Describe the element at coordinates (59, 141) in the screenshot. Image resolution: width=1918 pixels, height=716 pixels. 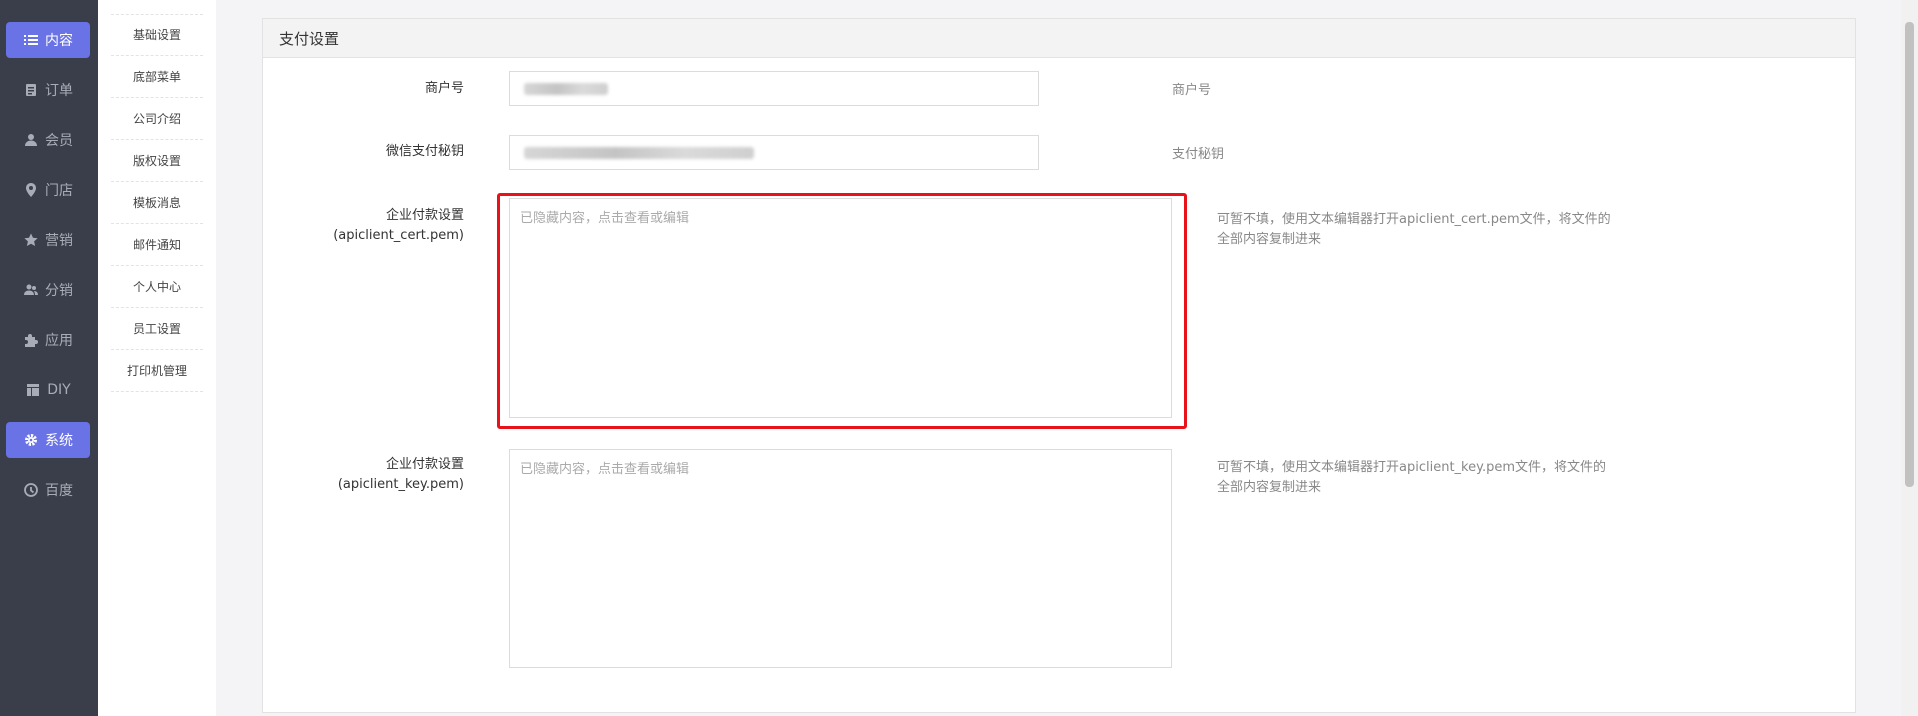
I see `sidebar-item-label: 会员` at that location.